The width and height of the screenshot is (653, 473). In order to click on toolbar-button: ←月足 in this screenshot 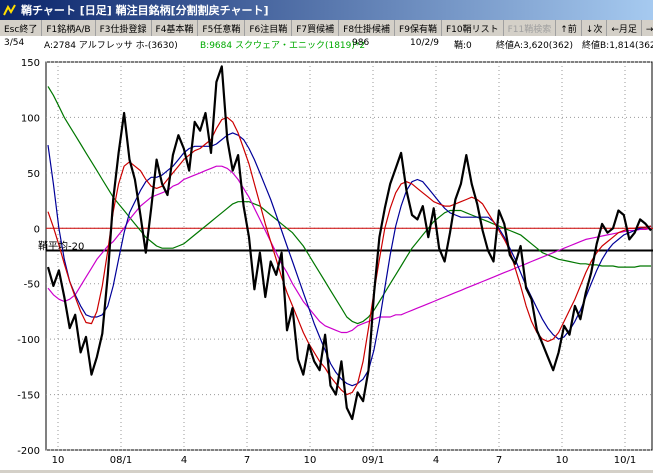, I will do `click(624, 28)`.